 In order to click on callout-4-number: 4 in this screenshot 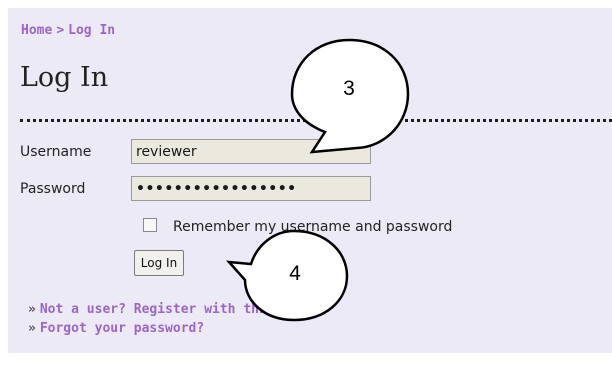, I will do `click(295, 273)`.